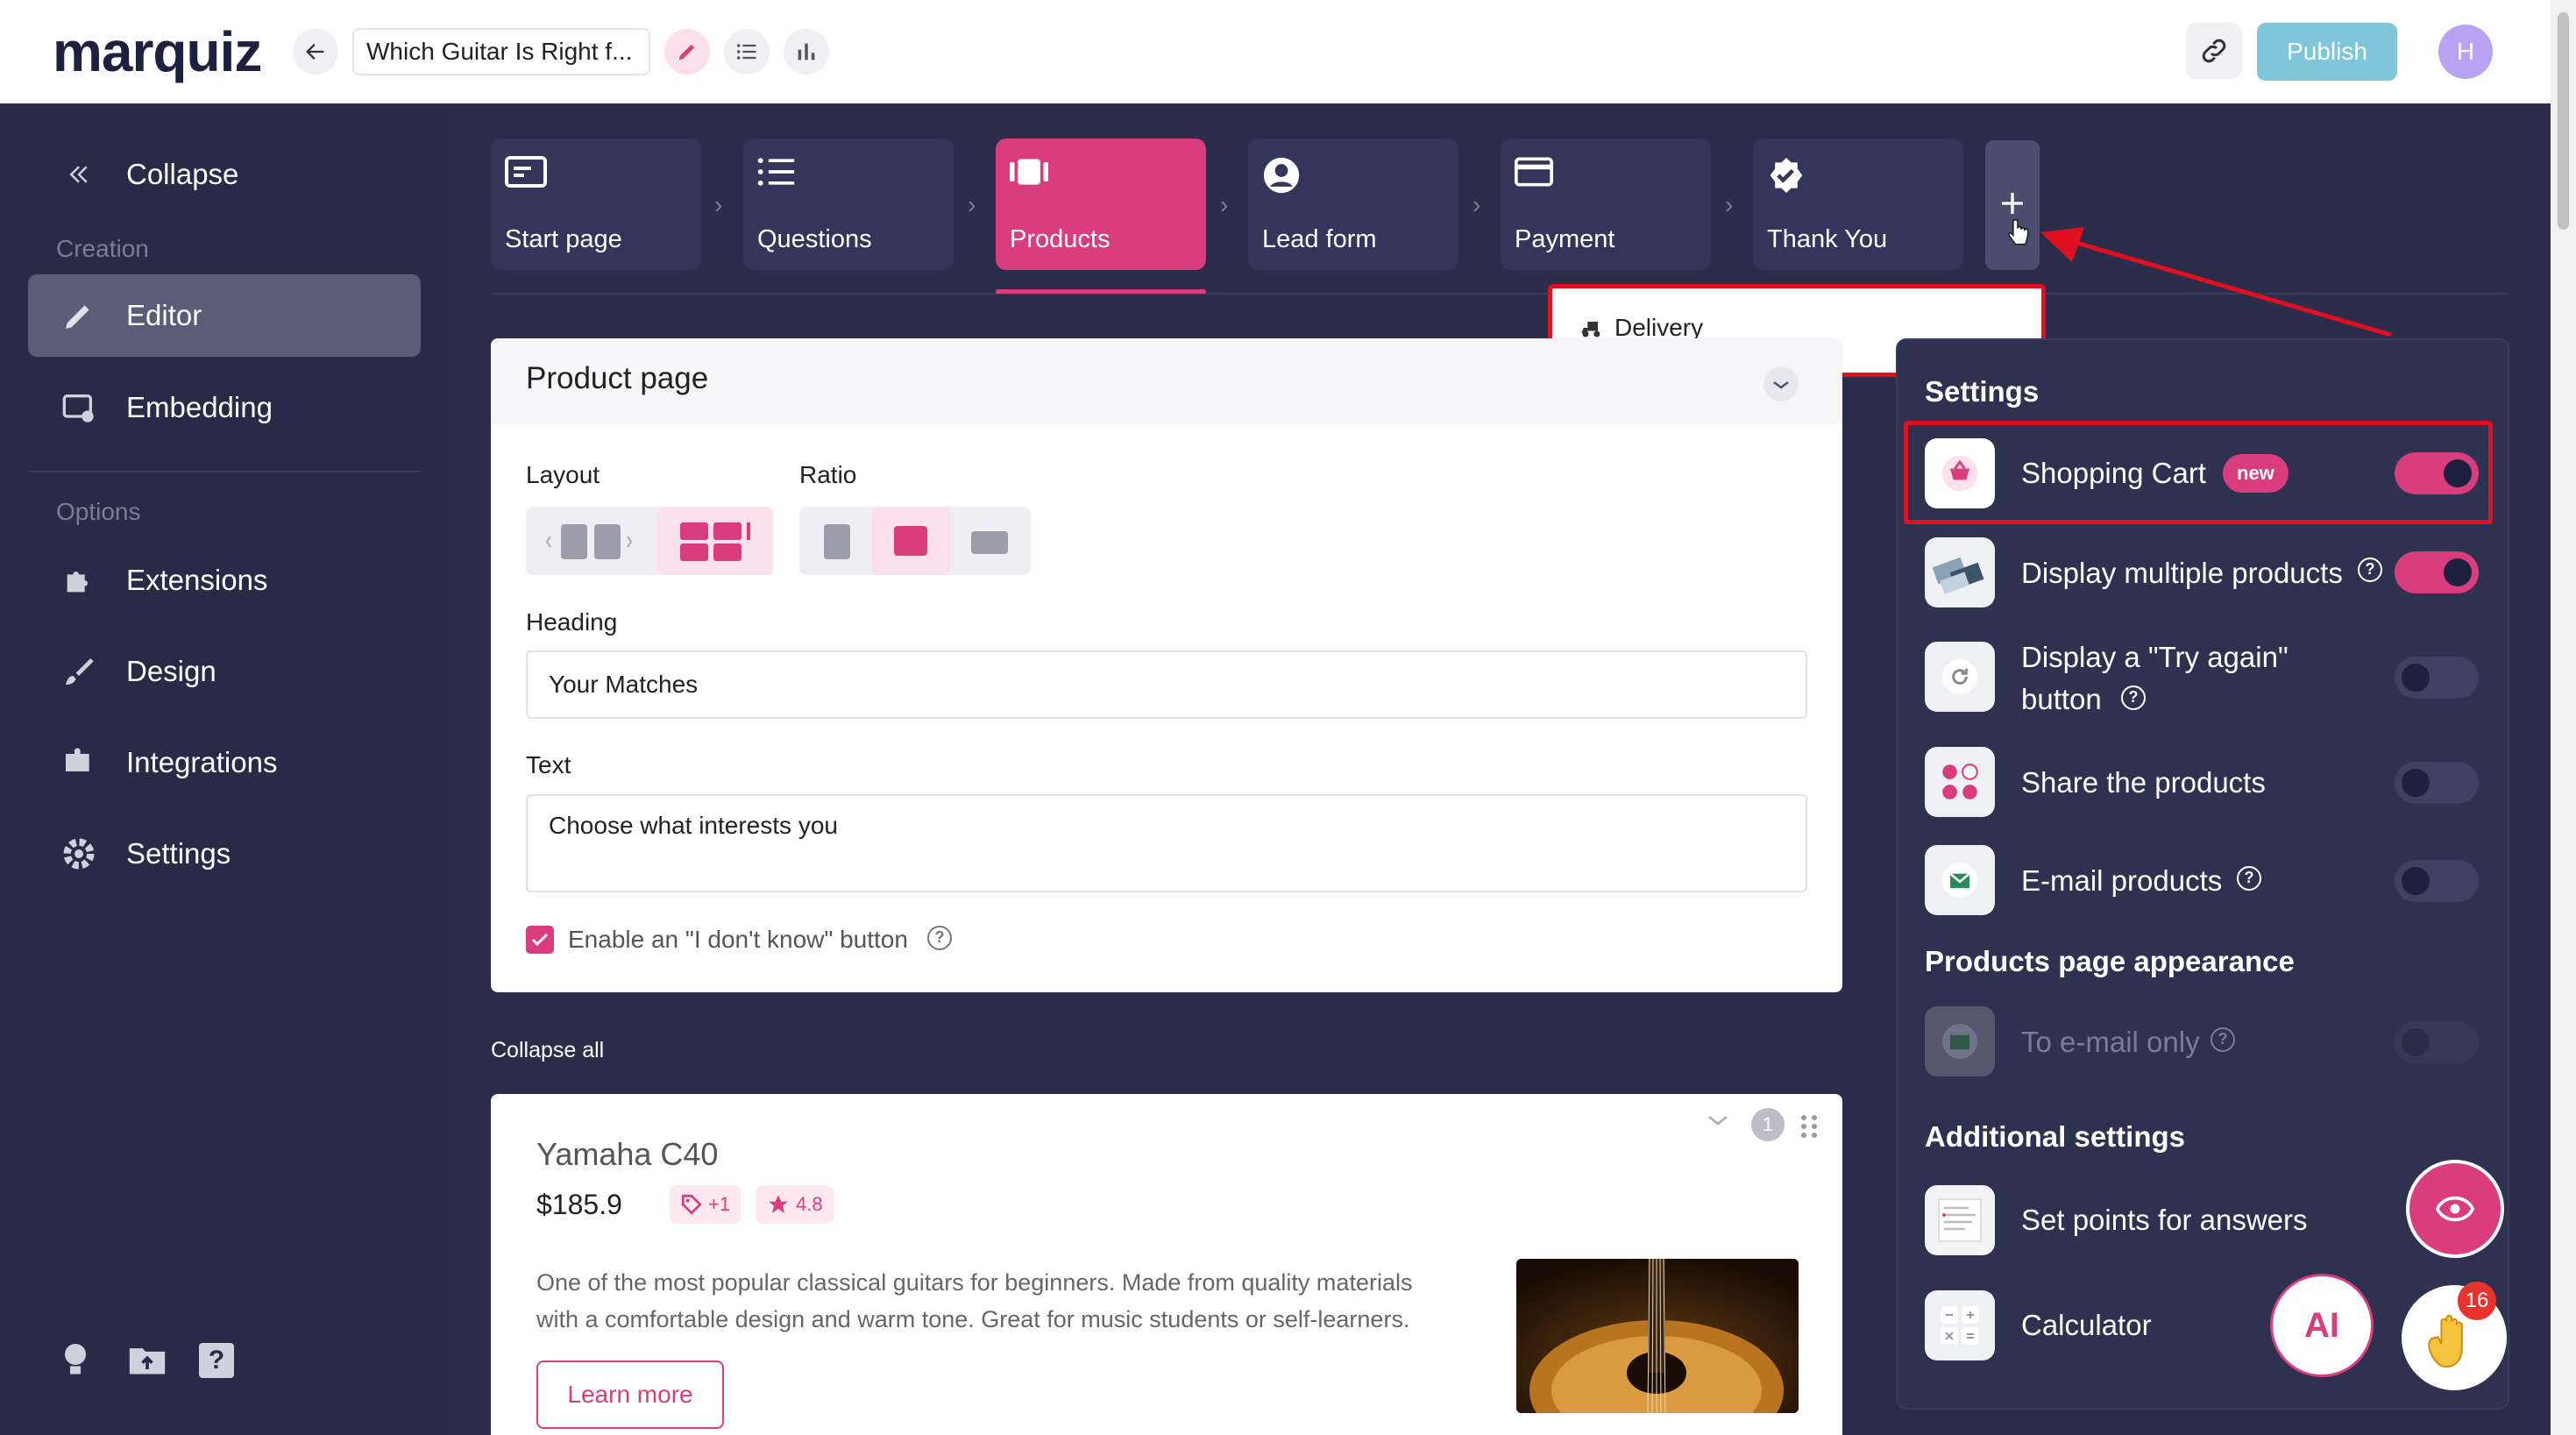  What do you see at coordinates (224, 671) in the screenshot?
I see `sidebar-item-design: Design` at bounding box center [224, 671].